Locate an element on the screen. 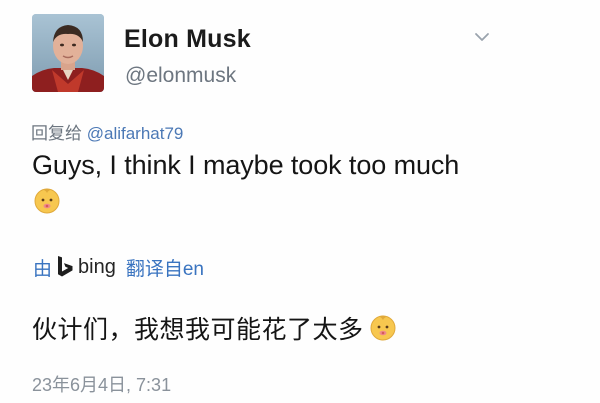 The height and width of the screenshot is (403, 600). tweet-text: Guys, I think I maybe took too much is located at coordinates (246, 165).